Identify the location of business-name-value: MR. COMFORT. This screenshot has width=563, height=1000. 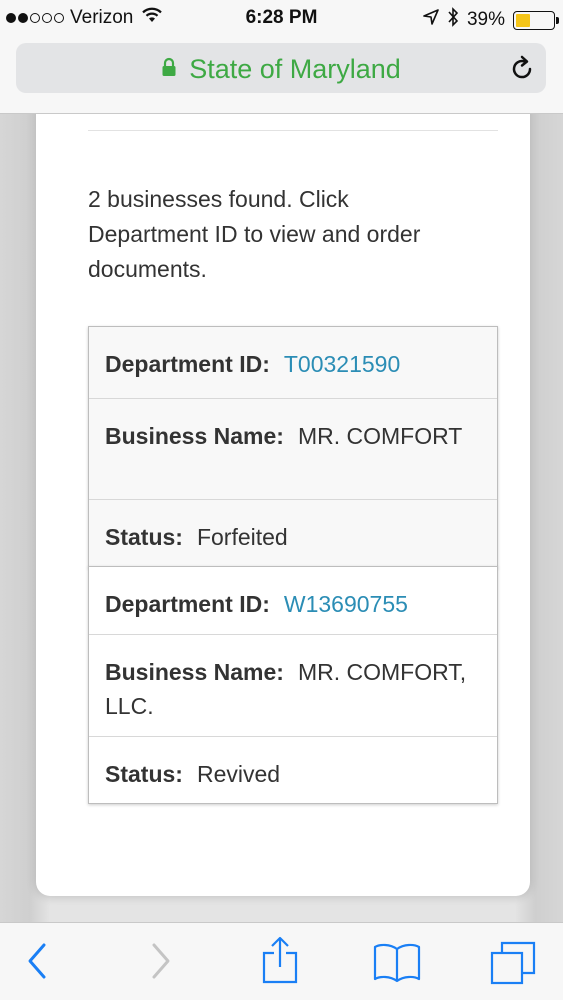
(380, 436).